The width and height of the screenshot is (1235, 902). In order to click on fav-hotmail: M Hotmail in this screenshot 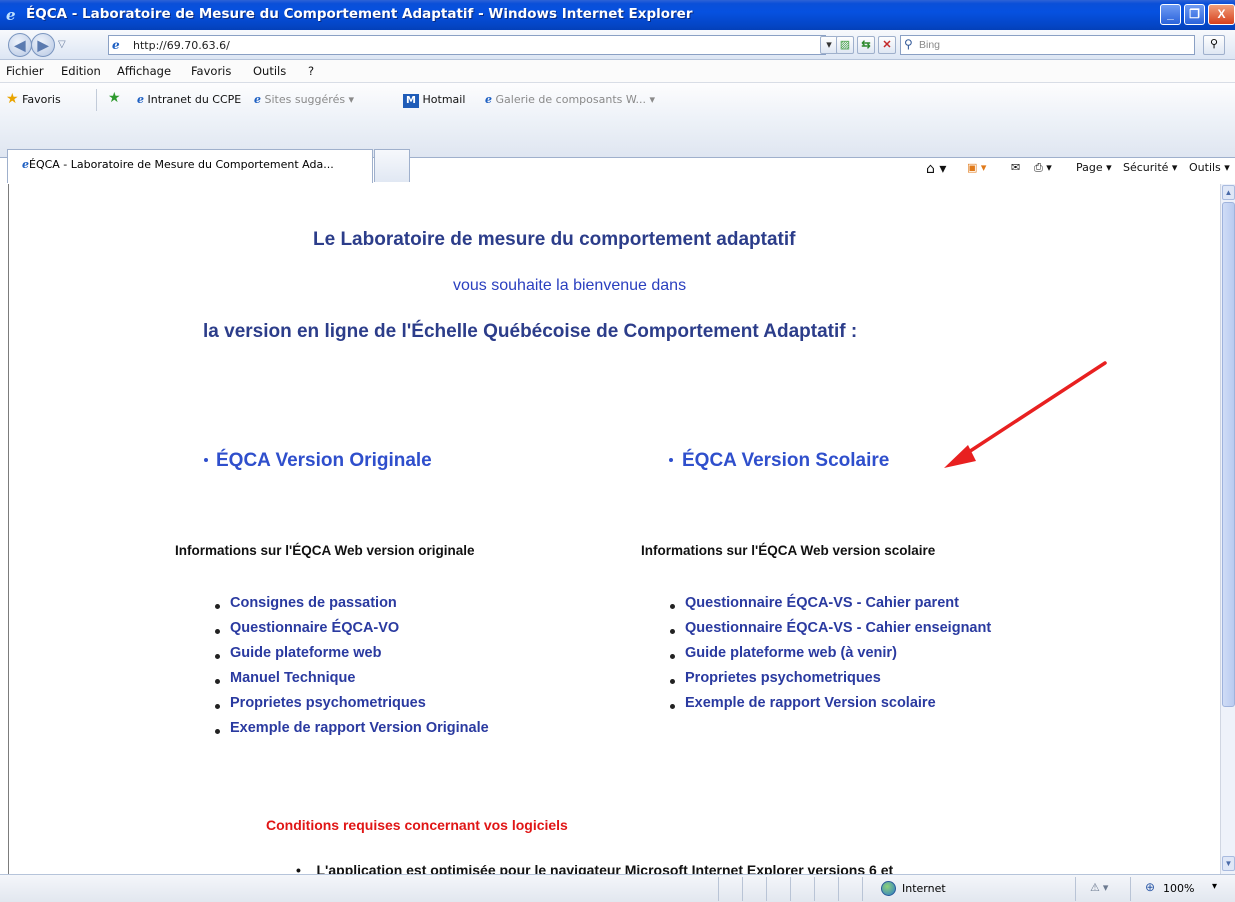, I will do `click(434, 100)`.